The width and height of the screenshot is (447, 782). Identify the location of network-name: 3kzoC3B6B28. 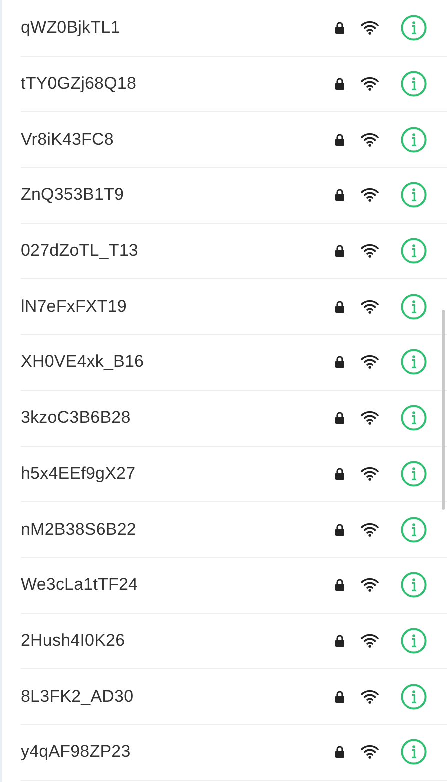
(178, 418).